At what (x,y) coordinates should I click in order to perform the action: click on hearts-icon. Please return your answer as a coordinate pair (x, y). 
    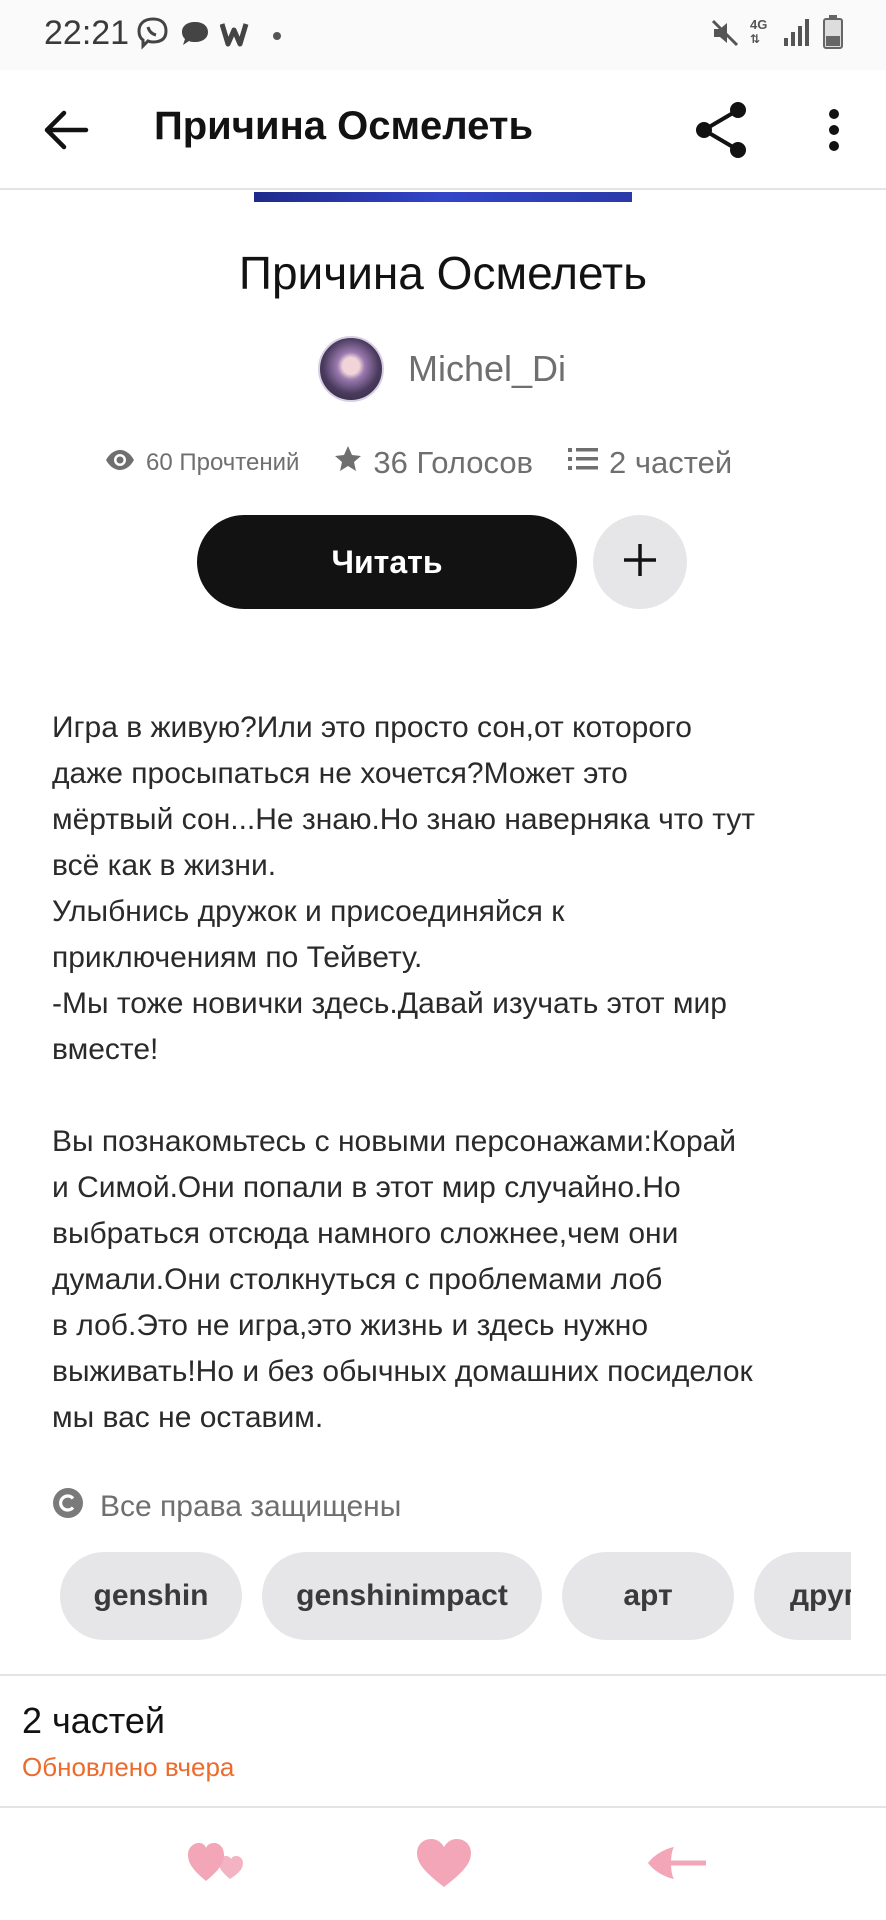
    Looking at the image, I should click on (218, 1865).